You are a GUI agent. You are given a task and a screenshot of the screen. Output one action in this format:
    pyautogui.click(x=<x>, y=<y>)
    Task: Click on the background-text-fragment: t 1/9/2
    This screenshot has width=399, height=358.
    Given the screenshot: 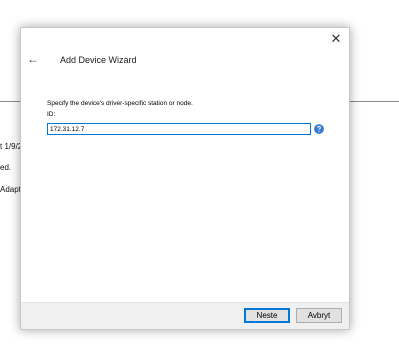 What is the action you would take?
    pyautogui.click(x=10, y=146)
    